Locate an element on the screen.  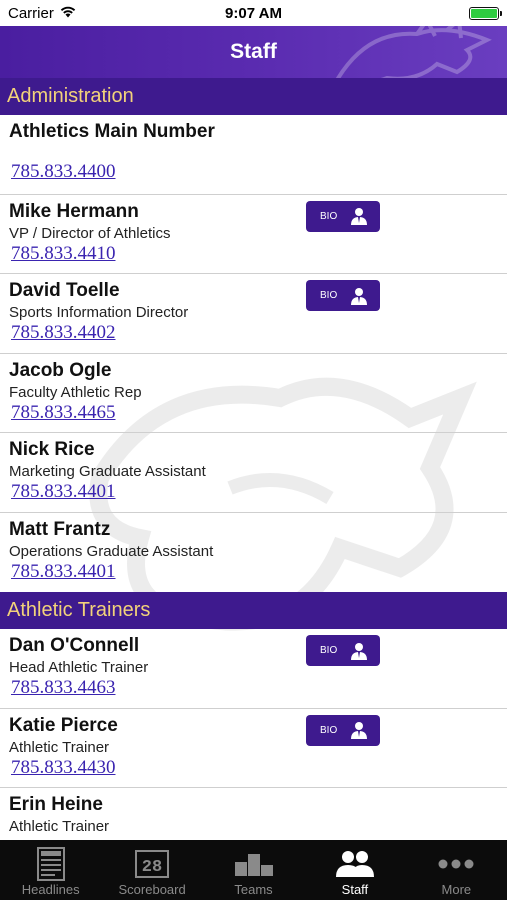
tab-teams: Teams is located at coordinates (253, 870).